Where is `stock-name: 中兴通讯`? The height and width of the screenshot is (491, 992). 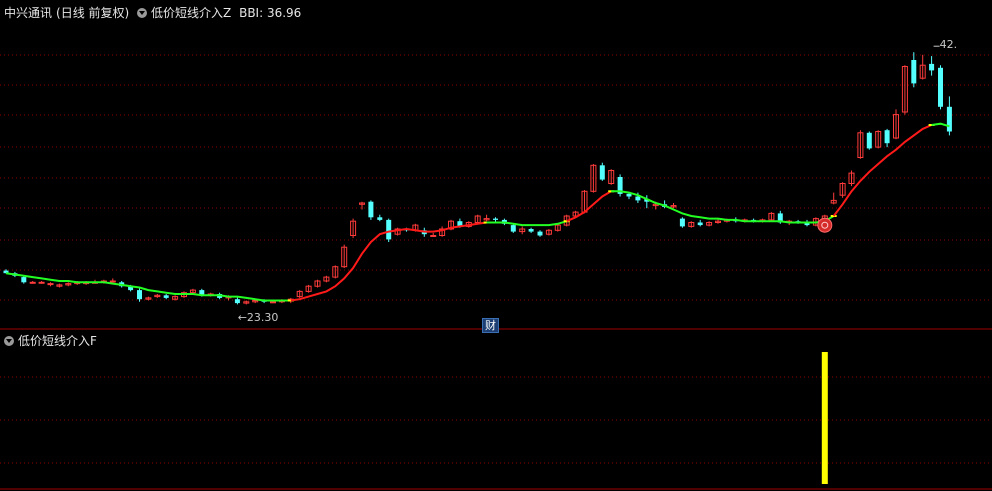
stock-name: 中兴通讯 is located at coordinates (28, 13).